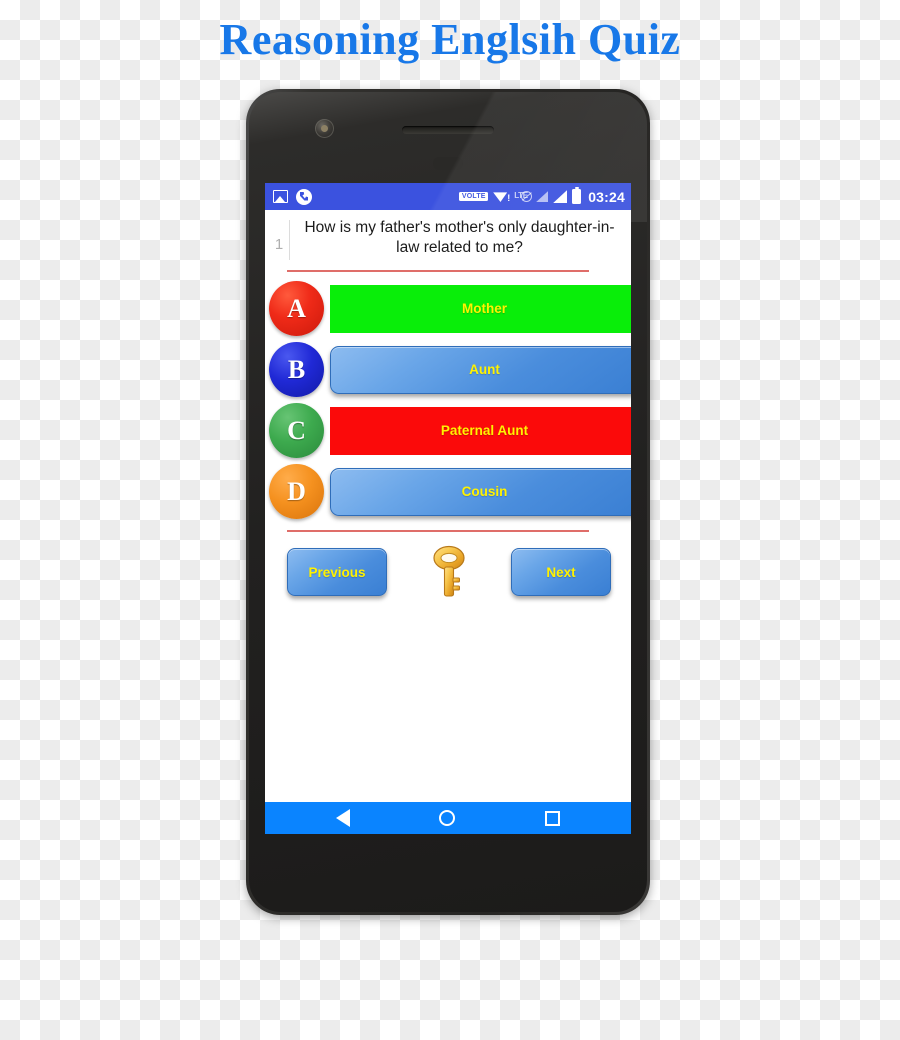  I want to click on option-badge-b: B, so click(296, 369).